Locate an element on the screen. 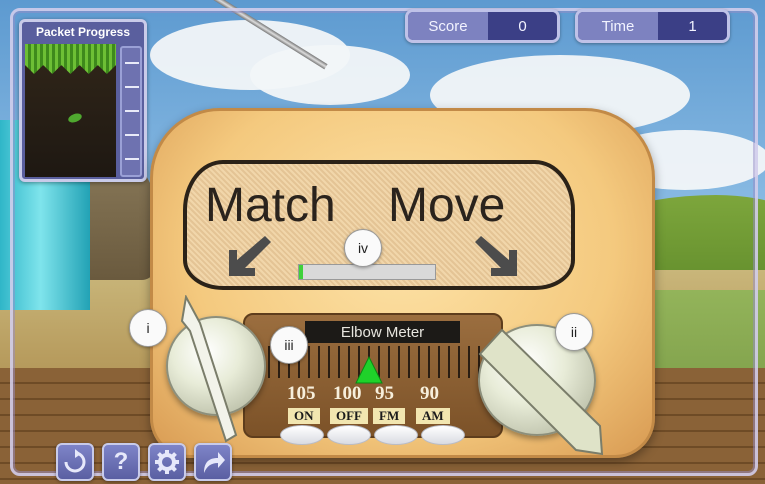 The height and width of the screenshot is (484, 765). packet-seed-icon is located at coordinates (75, 118).